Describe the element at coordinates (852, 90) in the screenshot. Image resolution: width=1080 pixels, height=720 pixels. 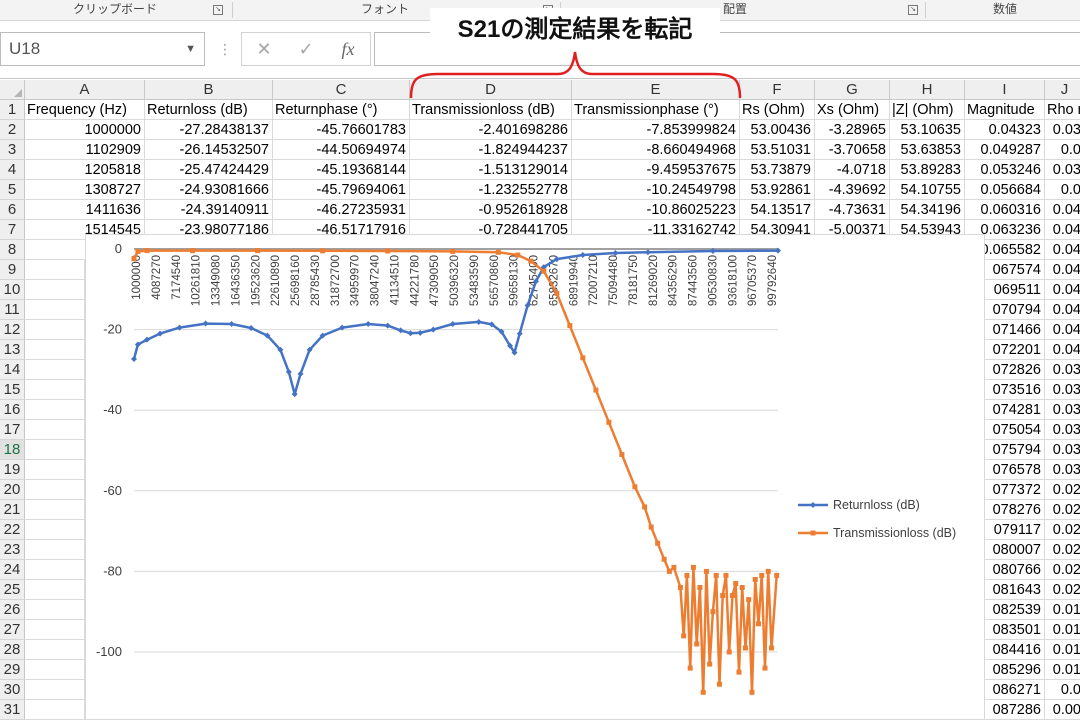
I see `column-header-g: G` at that location.